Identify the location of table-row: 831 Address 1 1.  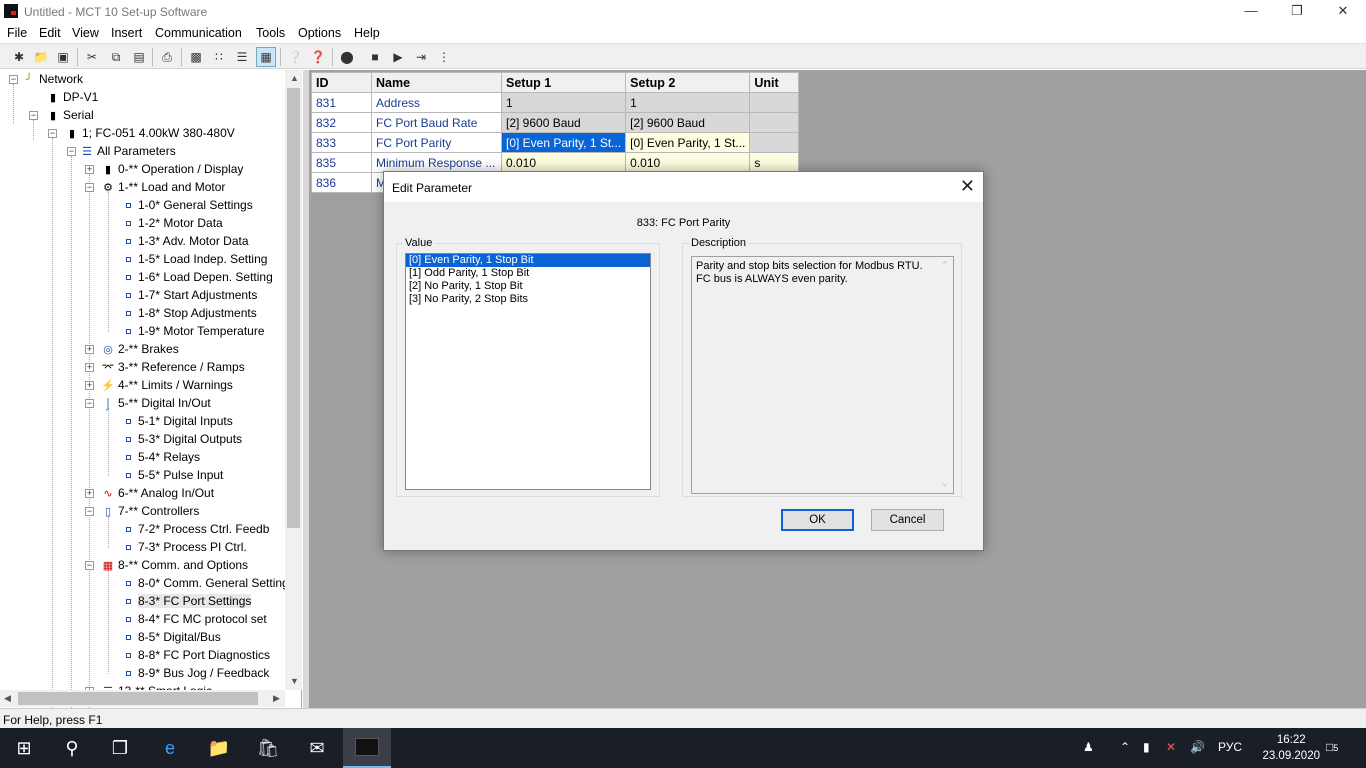
(555, 102).